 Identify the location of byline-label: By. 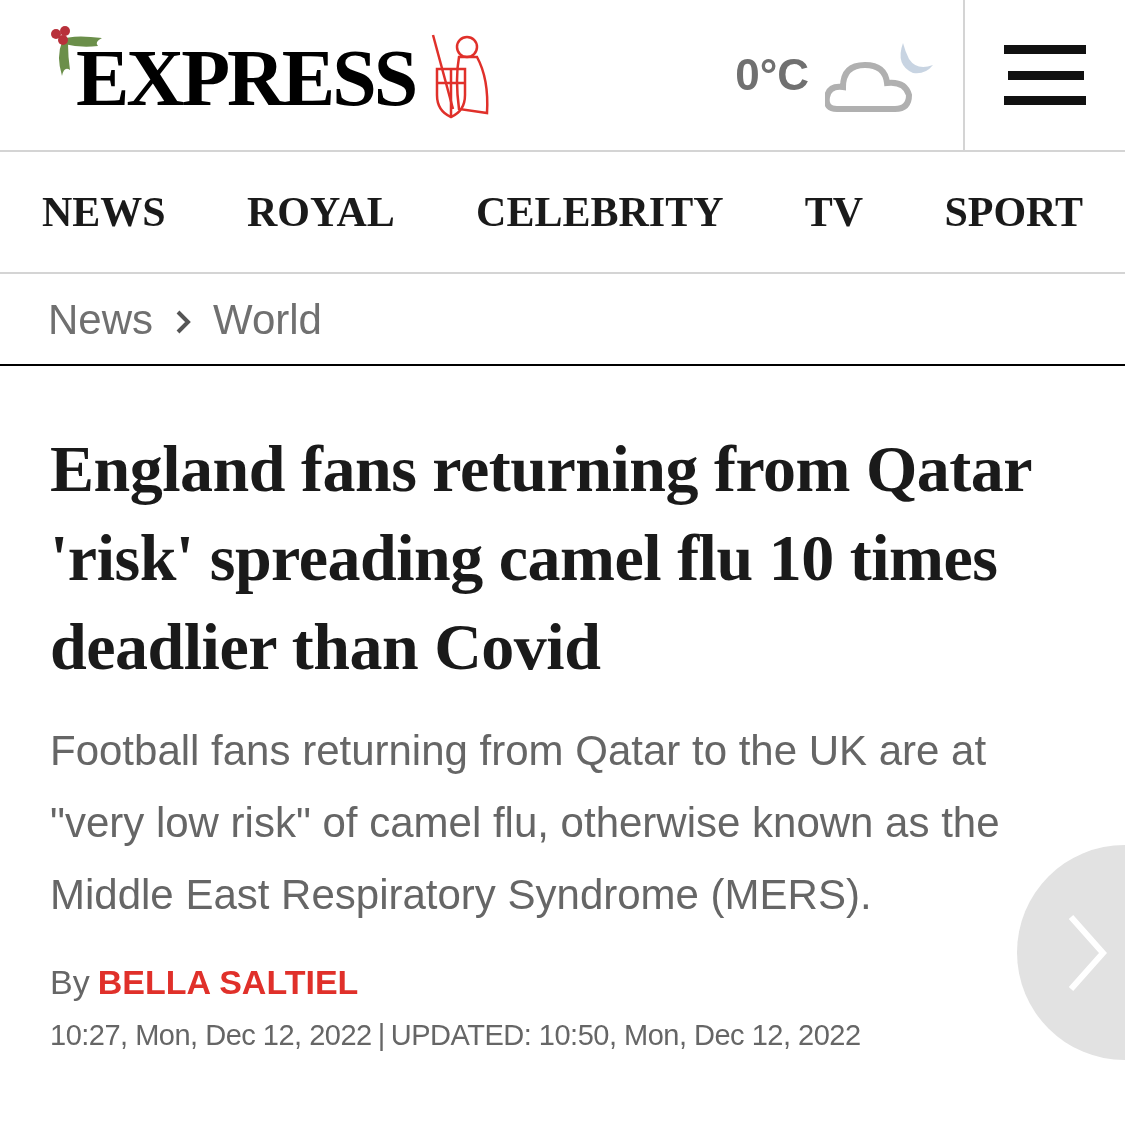
(70, 982).